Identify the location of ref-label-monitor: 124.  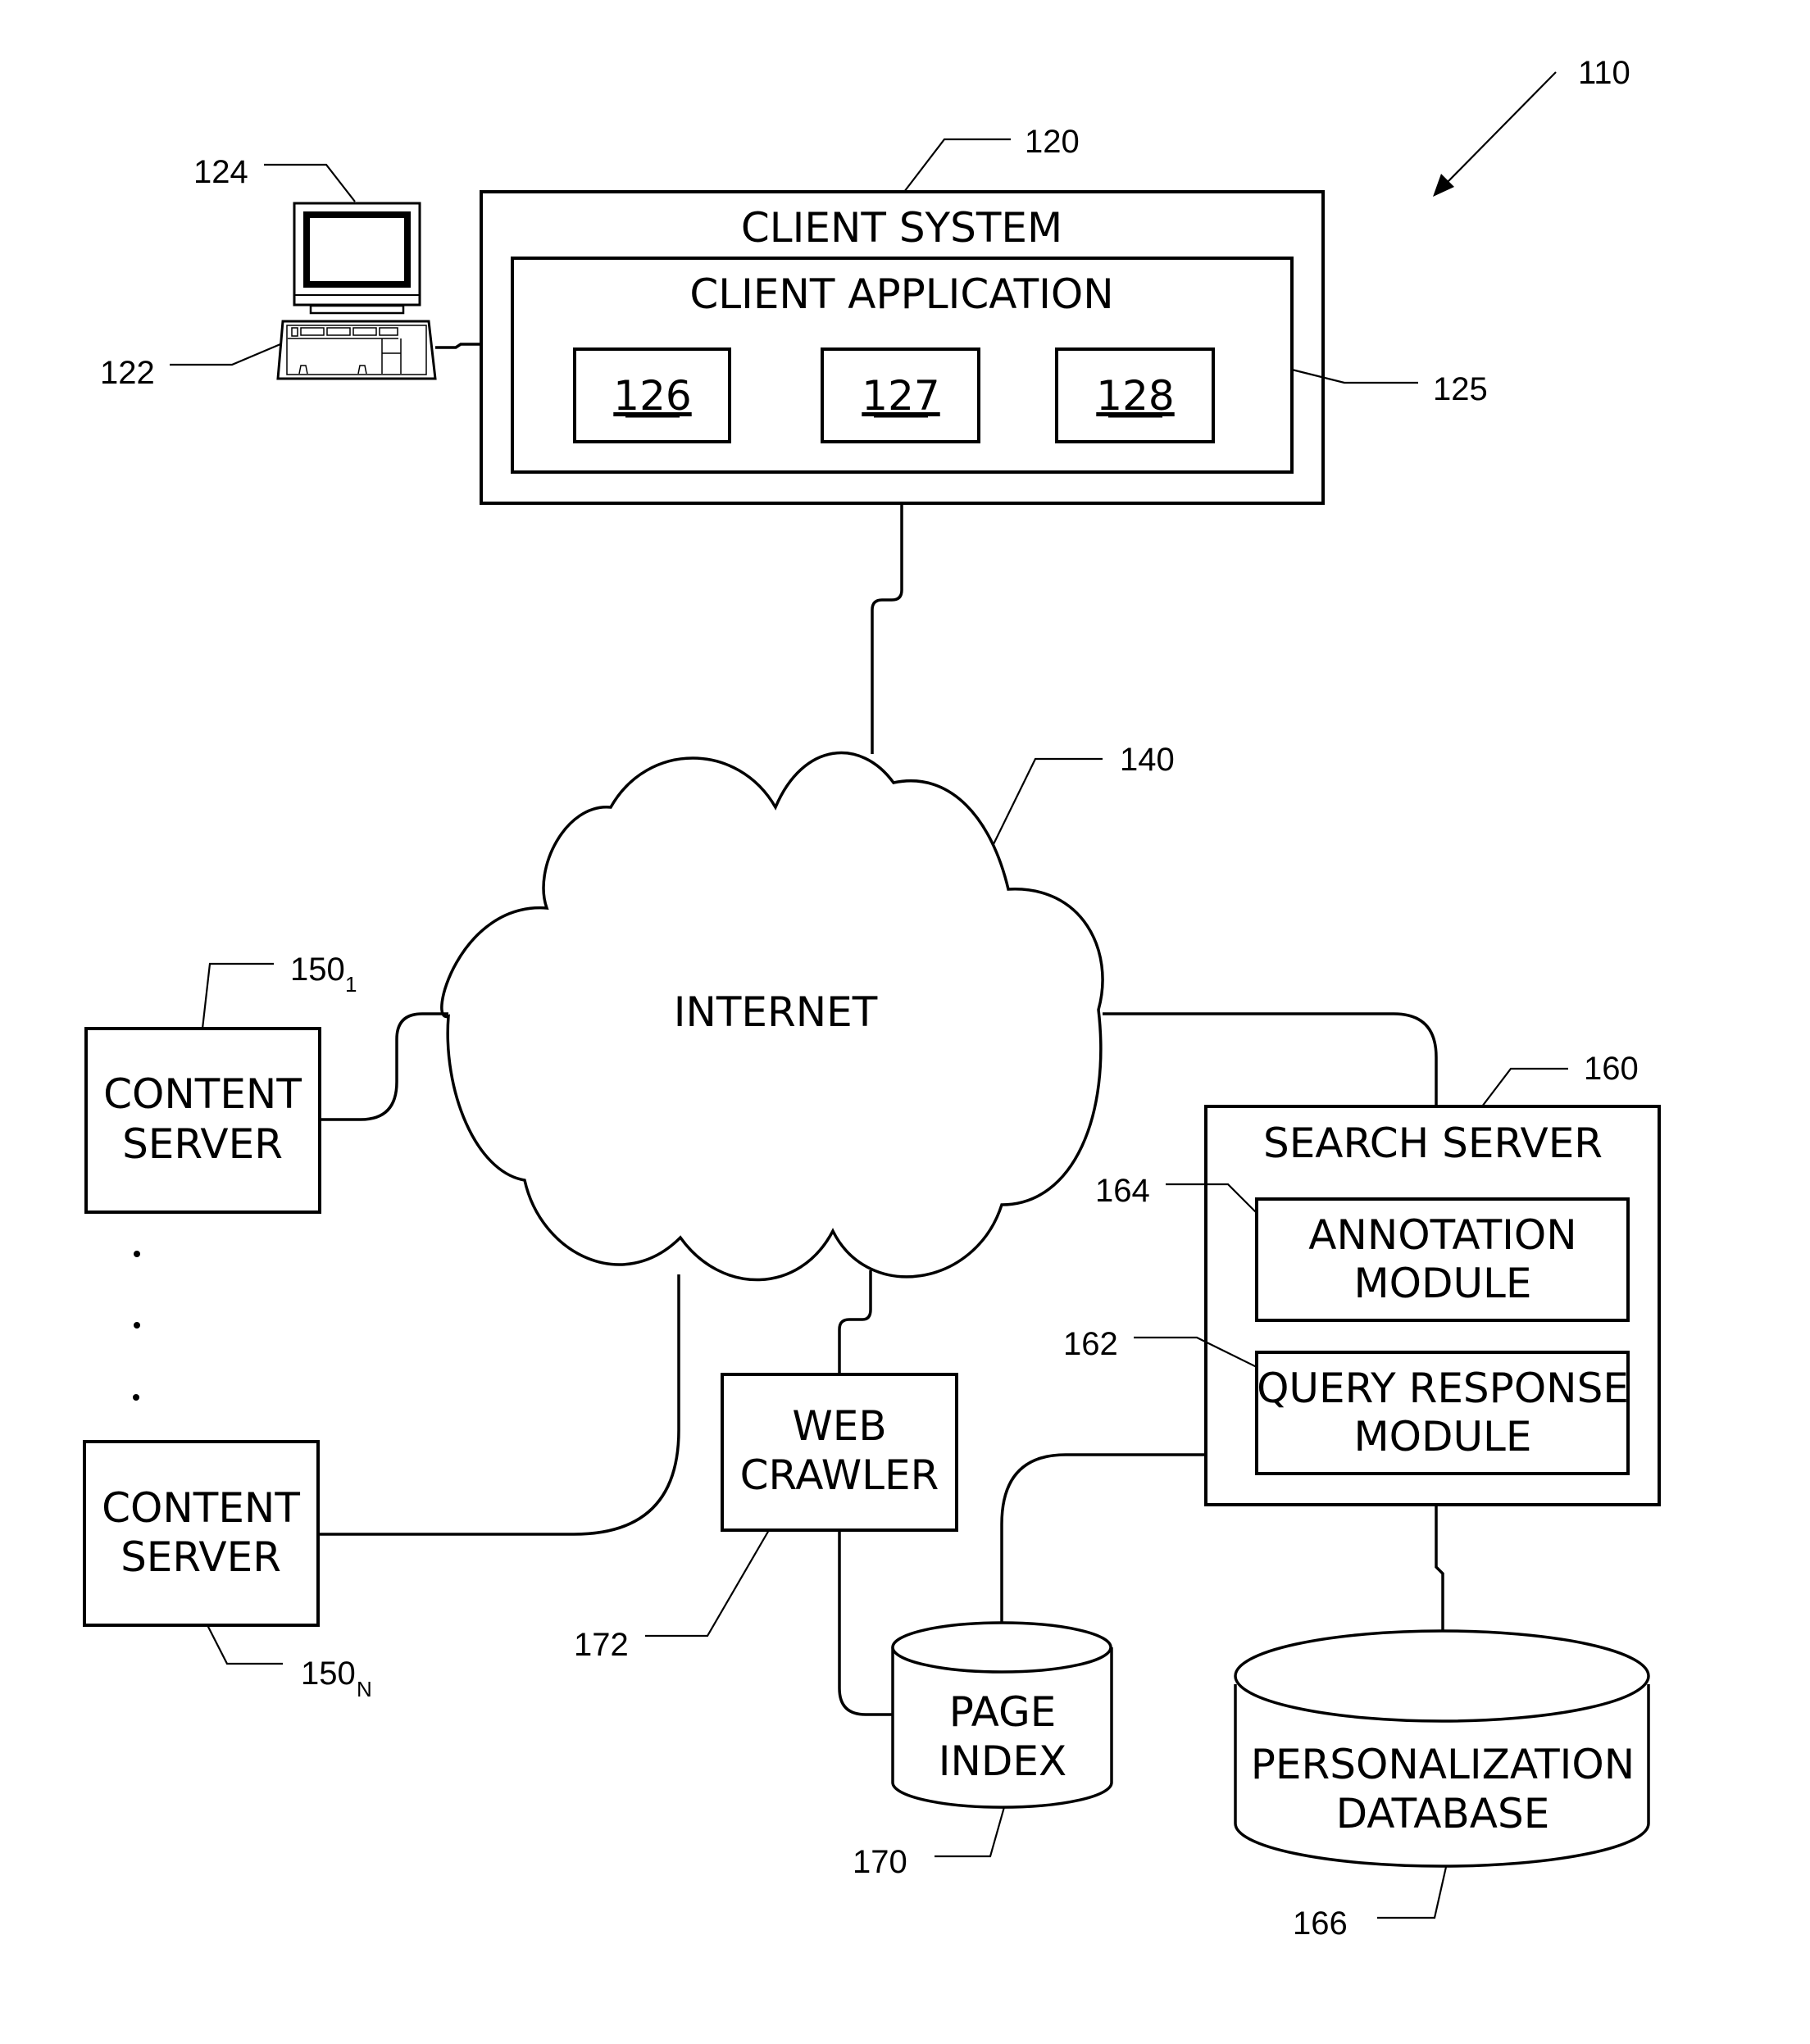
(221, 172).